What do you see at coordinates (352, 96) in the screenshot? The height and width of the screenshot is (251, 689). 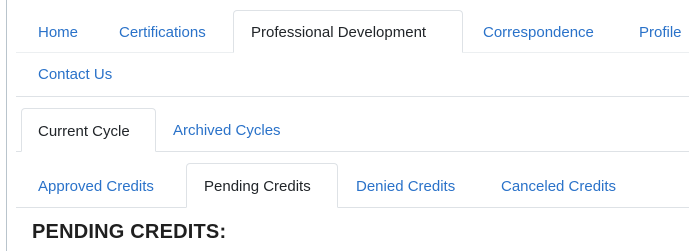 I see `main-nav-divider` at bounding box center [352, 96].